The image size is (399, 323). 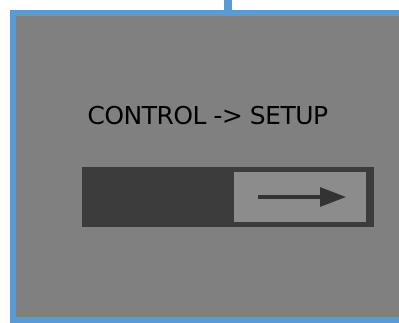 I want to click on arrow-right-icon, so click(x=302, y=197).